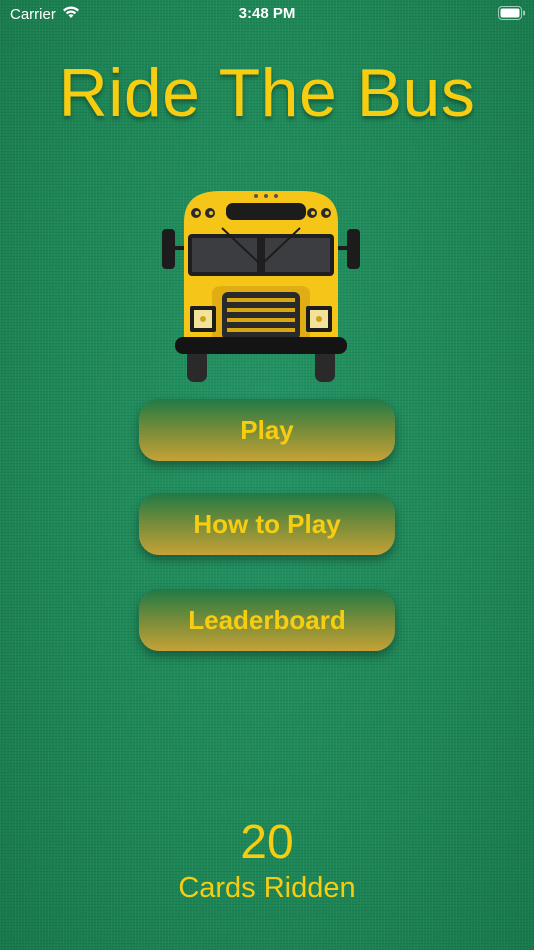 The width and height of the screenshot is (534, 950). I want to click on cards-ridden-label: Cards Ridden, so click(267, 888).